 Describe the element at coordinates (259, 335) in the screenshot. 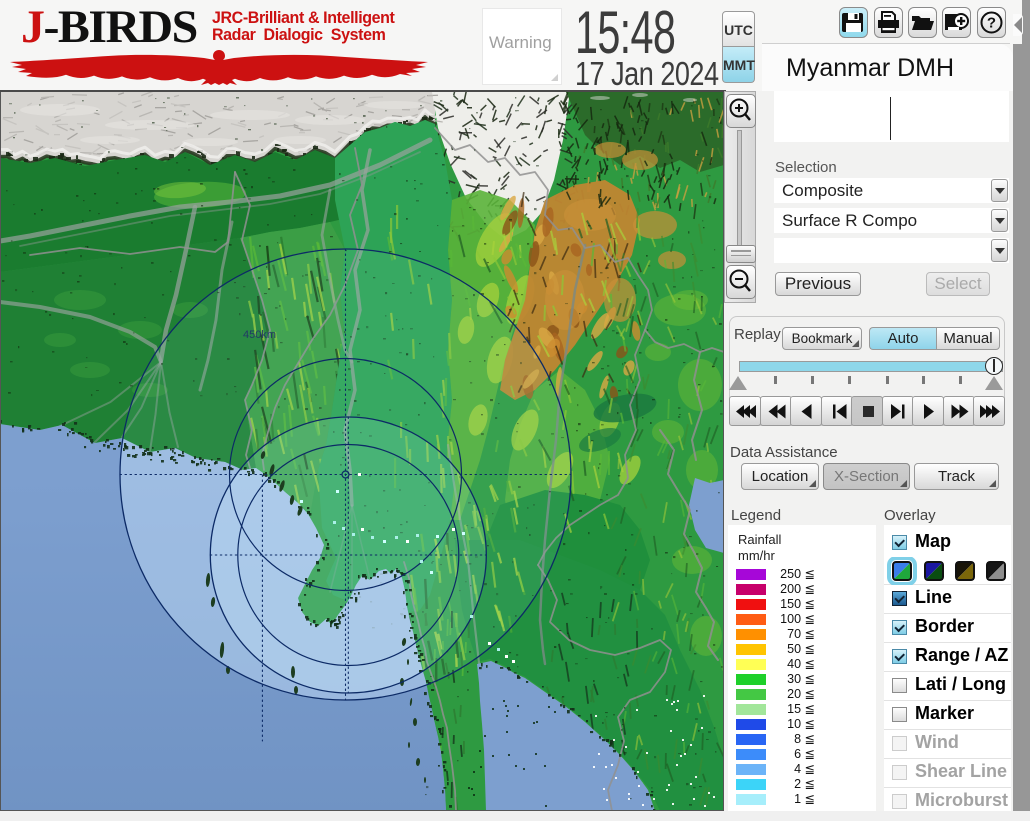

I see `svg-text: 450km` at that location.